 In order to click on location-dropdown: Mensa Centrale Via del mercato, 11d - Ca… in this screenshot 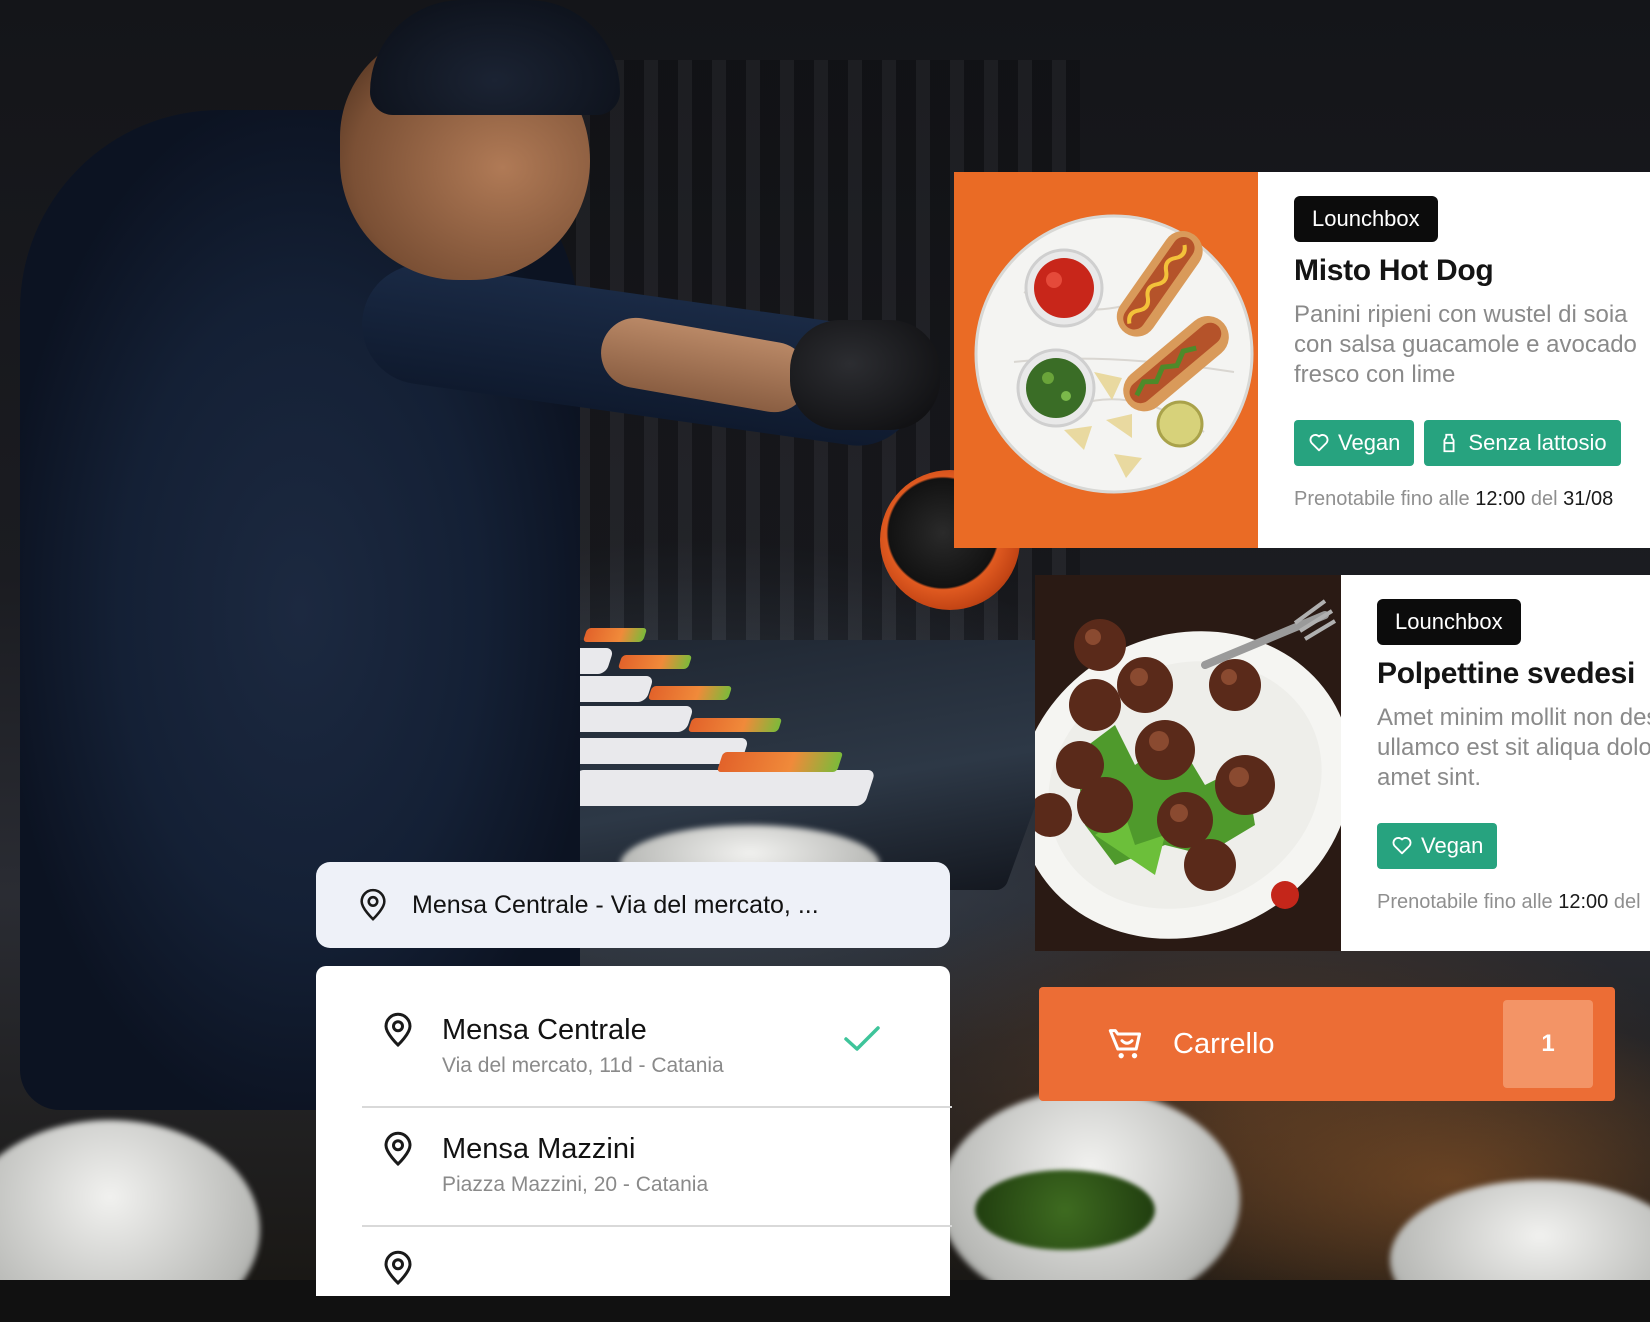, I will do `click(633, 1131)`.